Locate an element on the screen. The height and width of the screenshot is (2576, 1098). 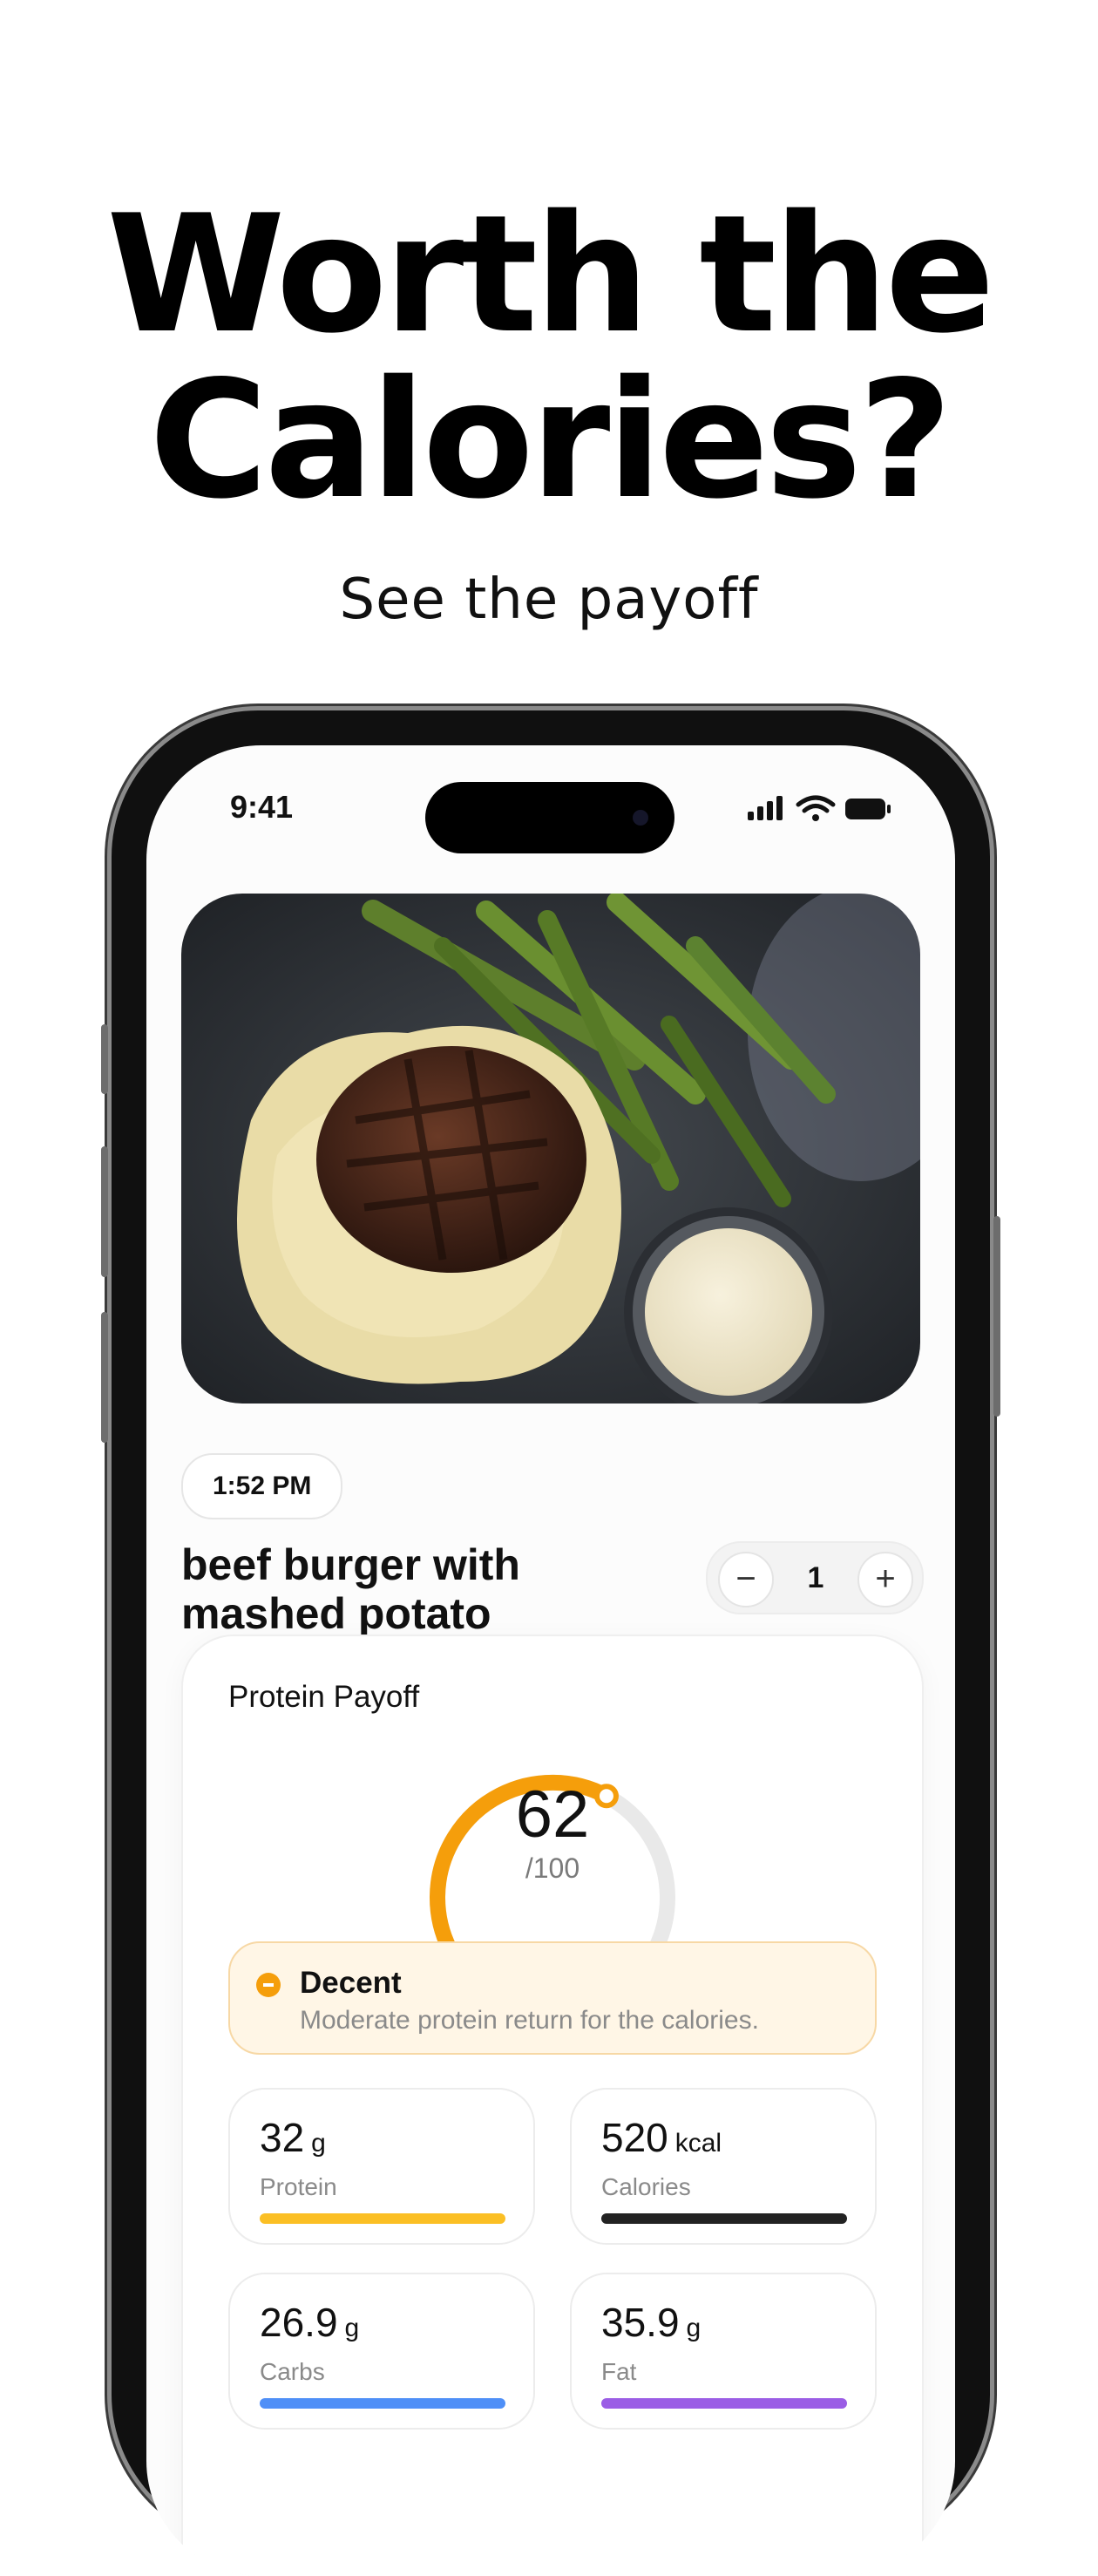
stat-label: Carbs is located at coordinates (292, 2371).